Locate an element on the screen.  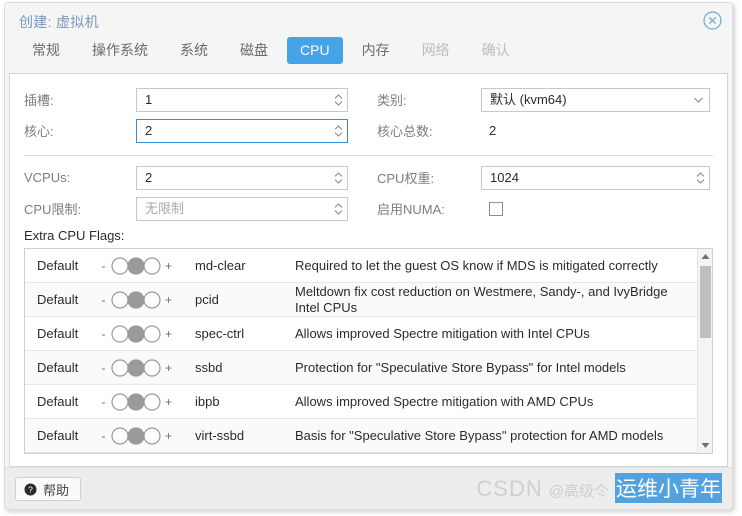
wizard-tabs: 常规 操作系统 系统 磁盘 CPU 内存 网络 确认 is located at coordinates (368, 54).